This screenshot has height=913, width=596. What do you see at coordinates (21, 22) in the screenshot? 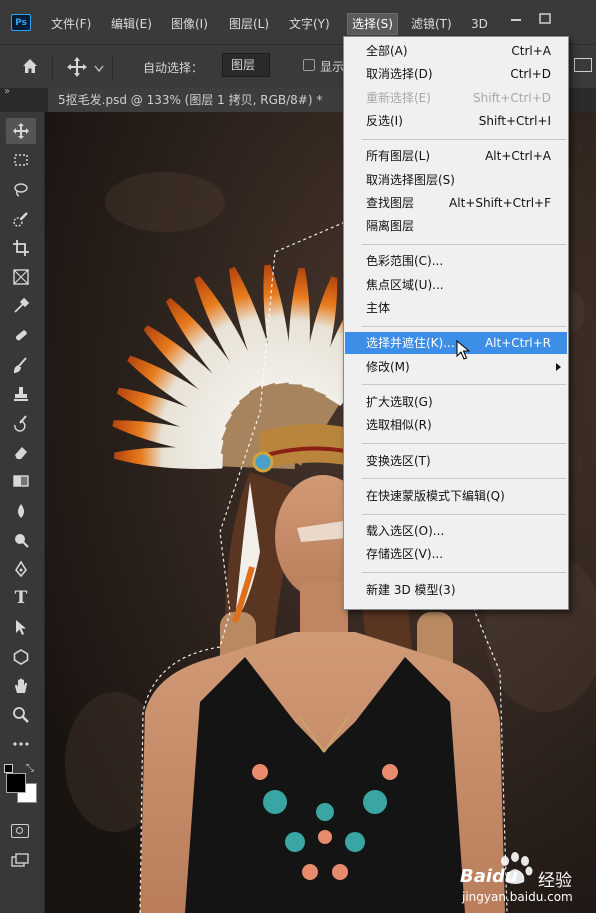
I see `photoshop-logo: Ps` at bounding box center [21, 22].